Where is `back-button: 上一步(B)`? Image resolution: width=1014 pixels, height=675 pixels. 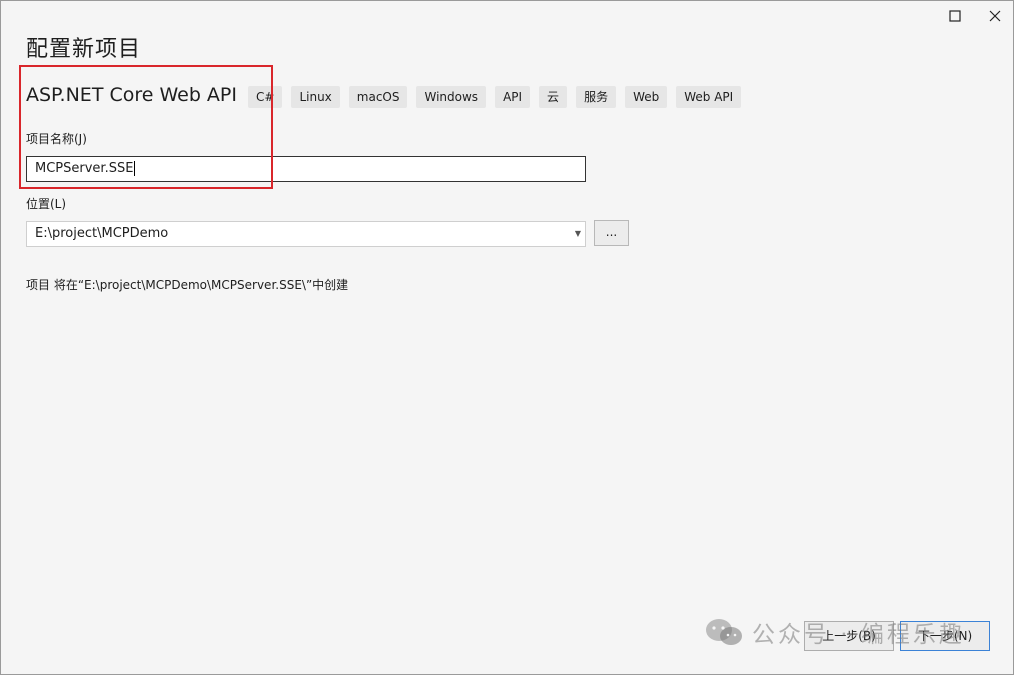
back-button: 上一步(B) is located at coordinates (849, 636).